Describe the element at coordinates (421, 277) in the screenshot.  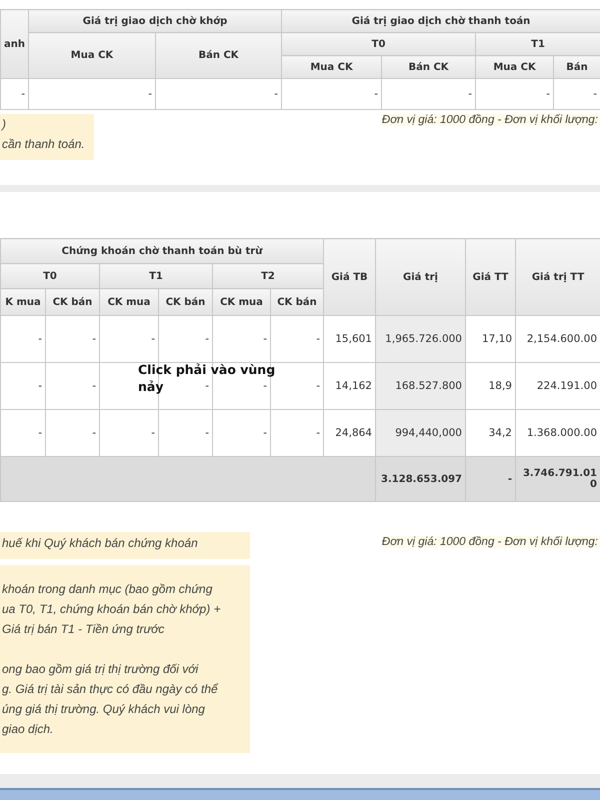
I see `column-header: Giá trị` at that location.